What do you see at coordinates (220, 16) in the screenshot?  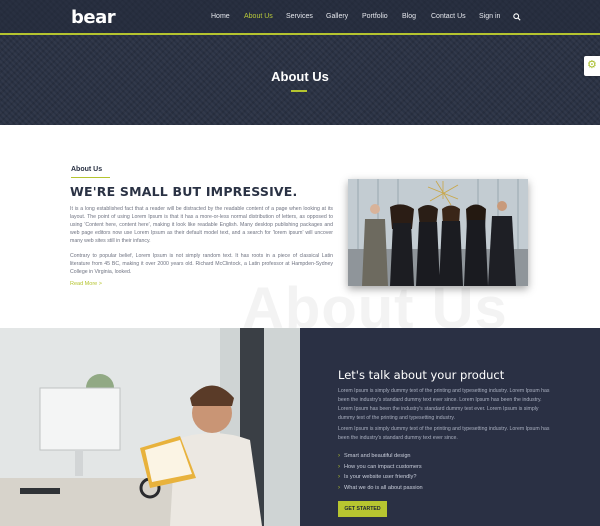 I see `nav-home: Home` at bounding box center [220, 16].